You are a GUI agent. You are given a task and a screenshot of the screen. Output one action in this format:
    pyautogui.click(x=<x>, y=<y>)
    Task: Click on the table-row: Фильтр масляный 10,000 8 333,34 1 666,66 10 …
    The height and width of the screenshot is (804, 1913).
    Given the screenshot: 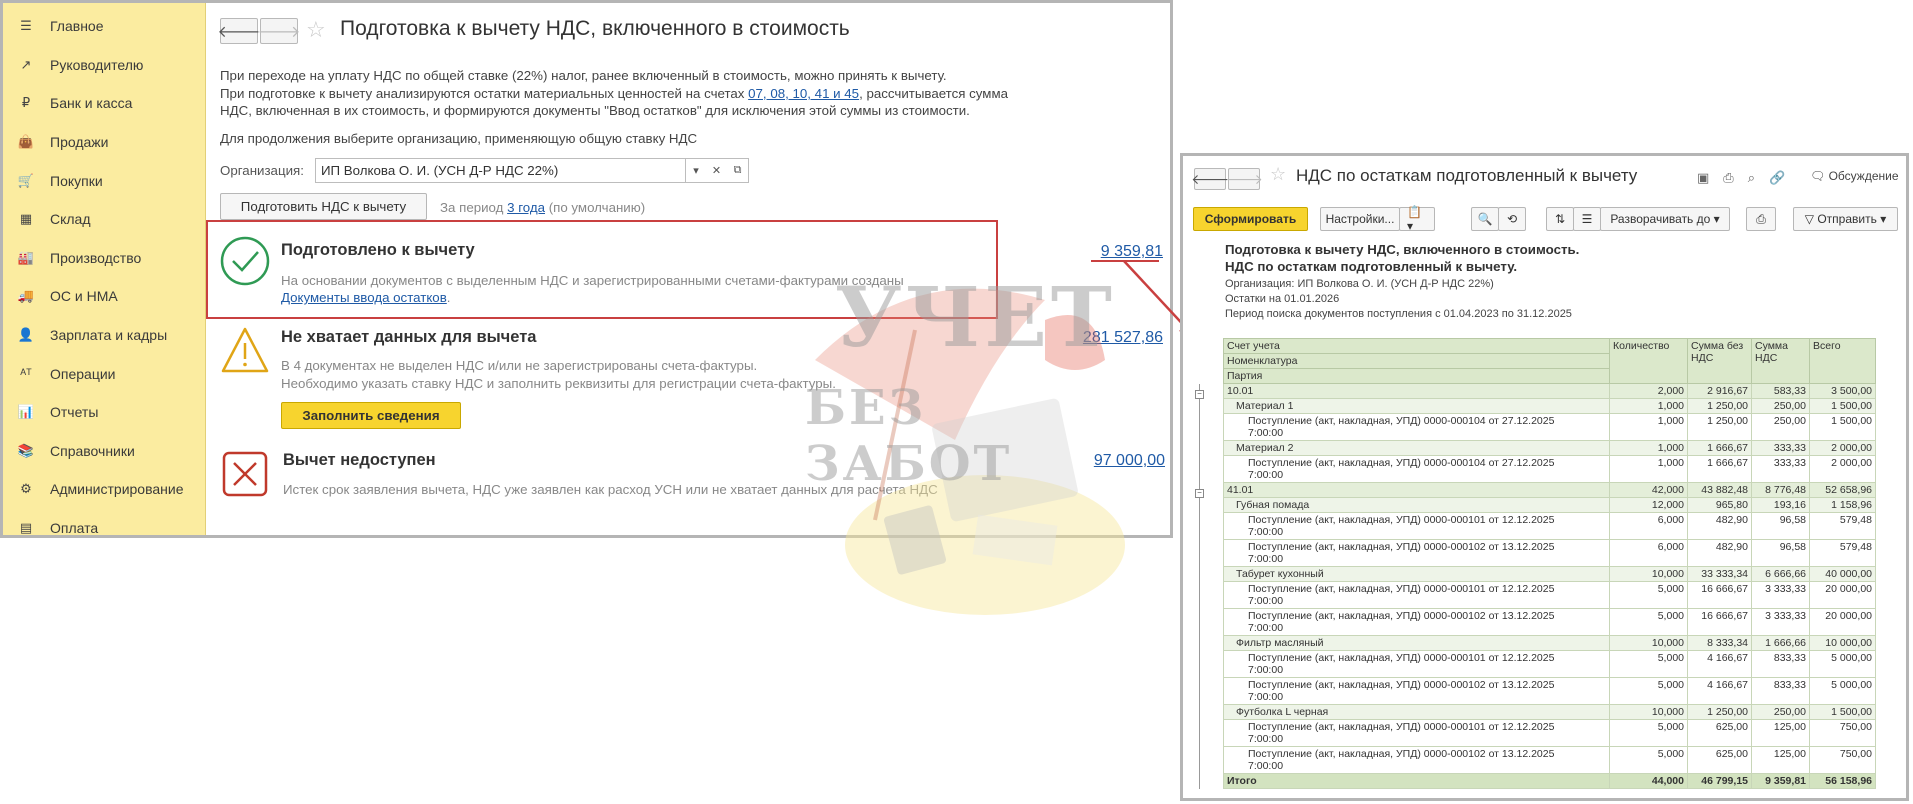 What is the action you would take?
    pyautogui.click(x=1549, y=643)
    